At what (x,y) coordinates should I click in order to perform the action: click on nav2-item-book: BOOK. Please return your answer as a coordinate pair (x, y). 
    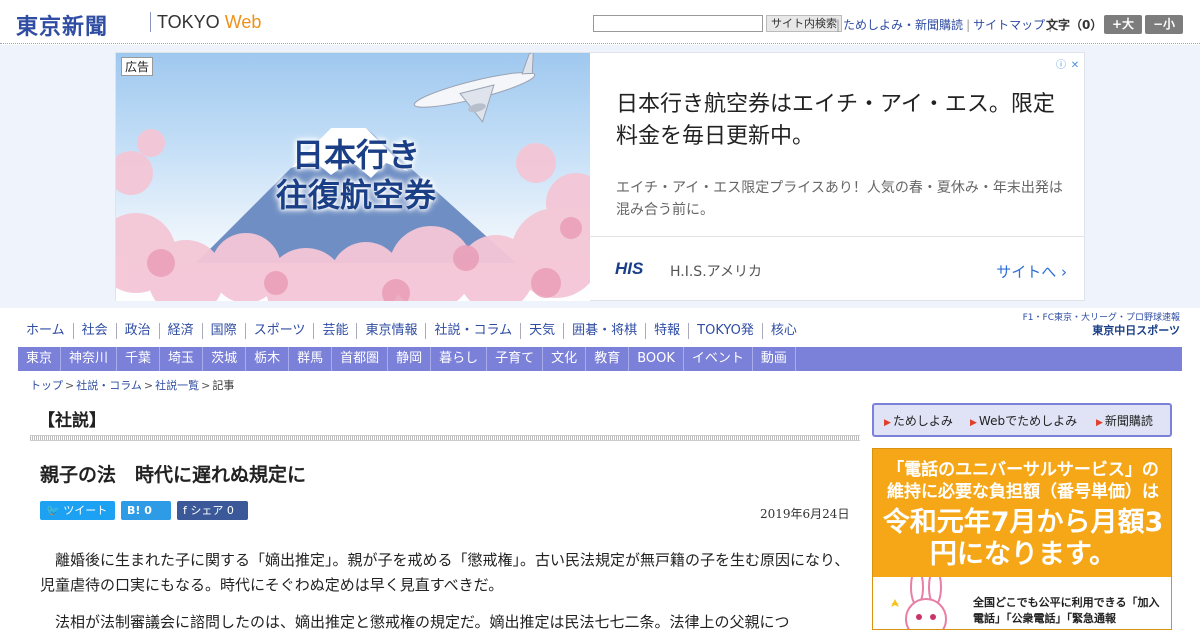
    Looking at the image, I should click on (656, 359).